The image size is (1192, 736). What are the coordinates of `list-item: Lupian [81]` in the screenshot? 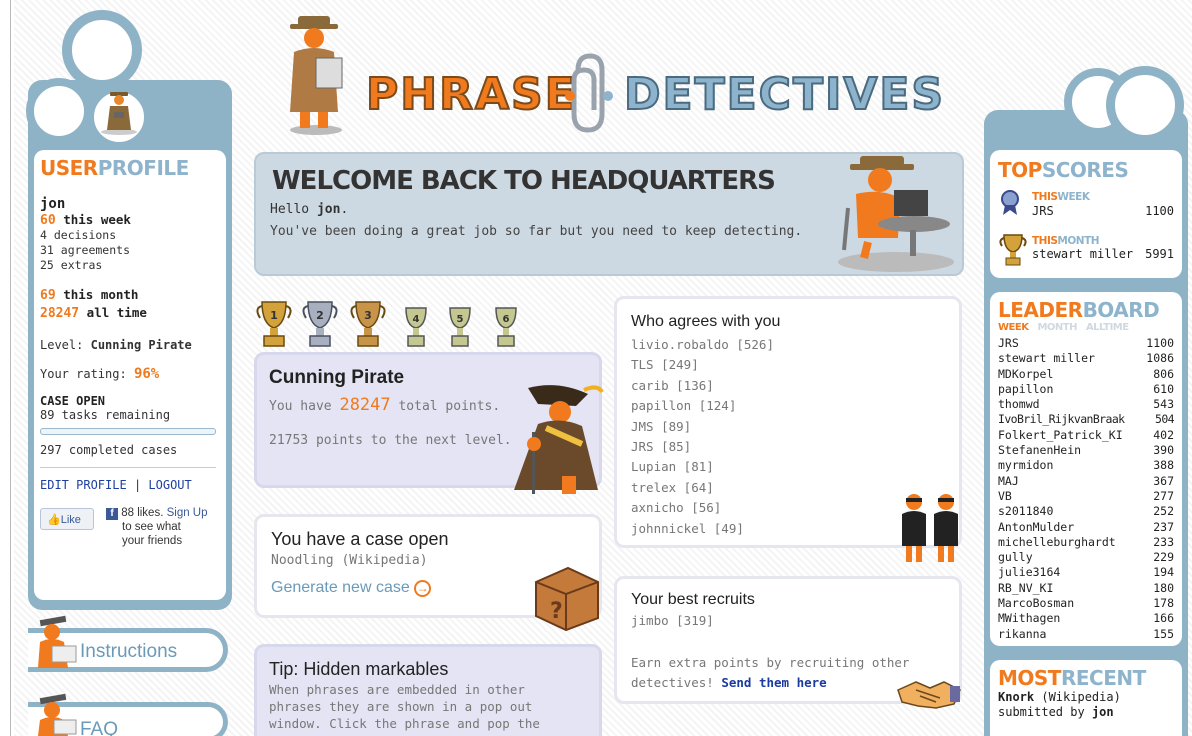 It's located at (702, 467).